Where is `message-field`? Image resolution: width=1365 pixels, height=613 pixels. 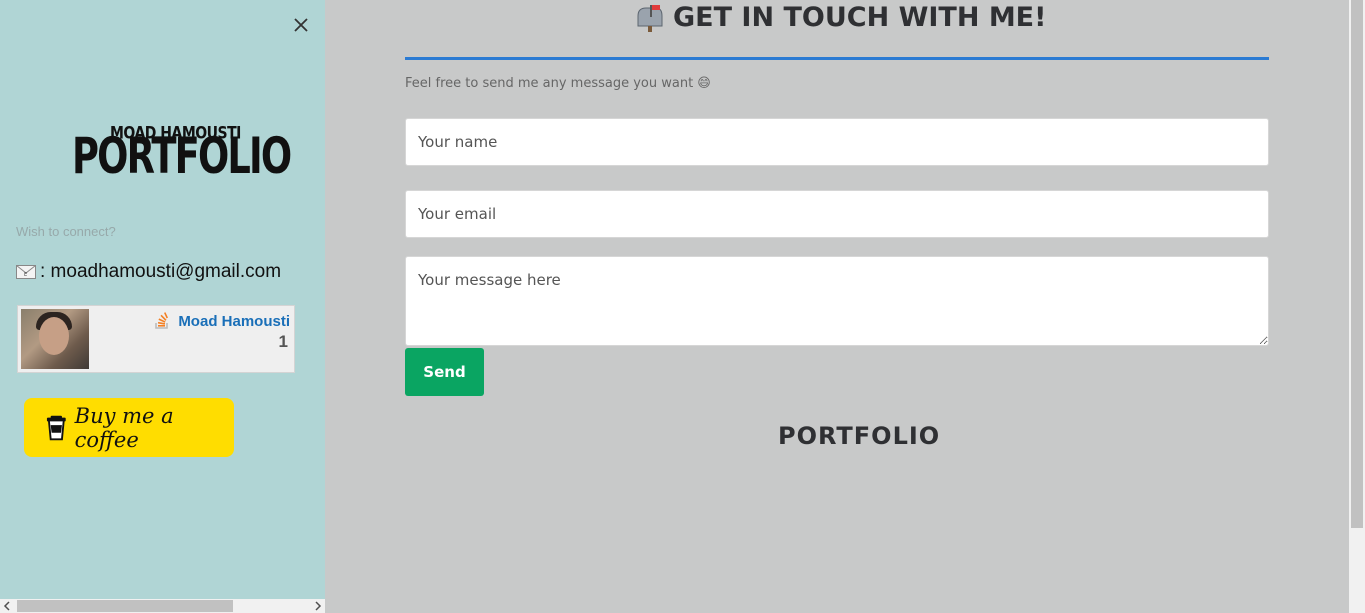
message-field is located at coordinates (837, 301).